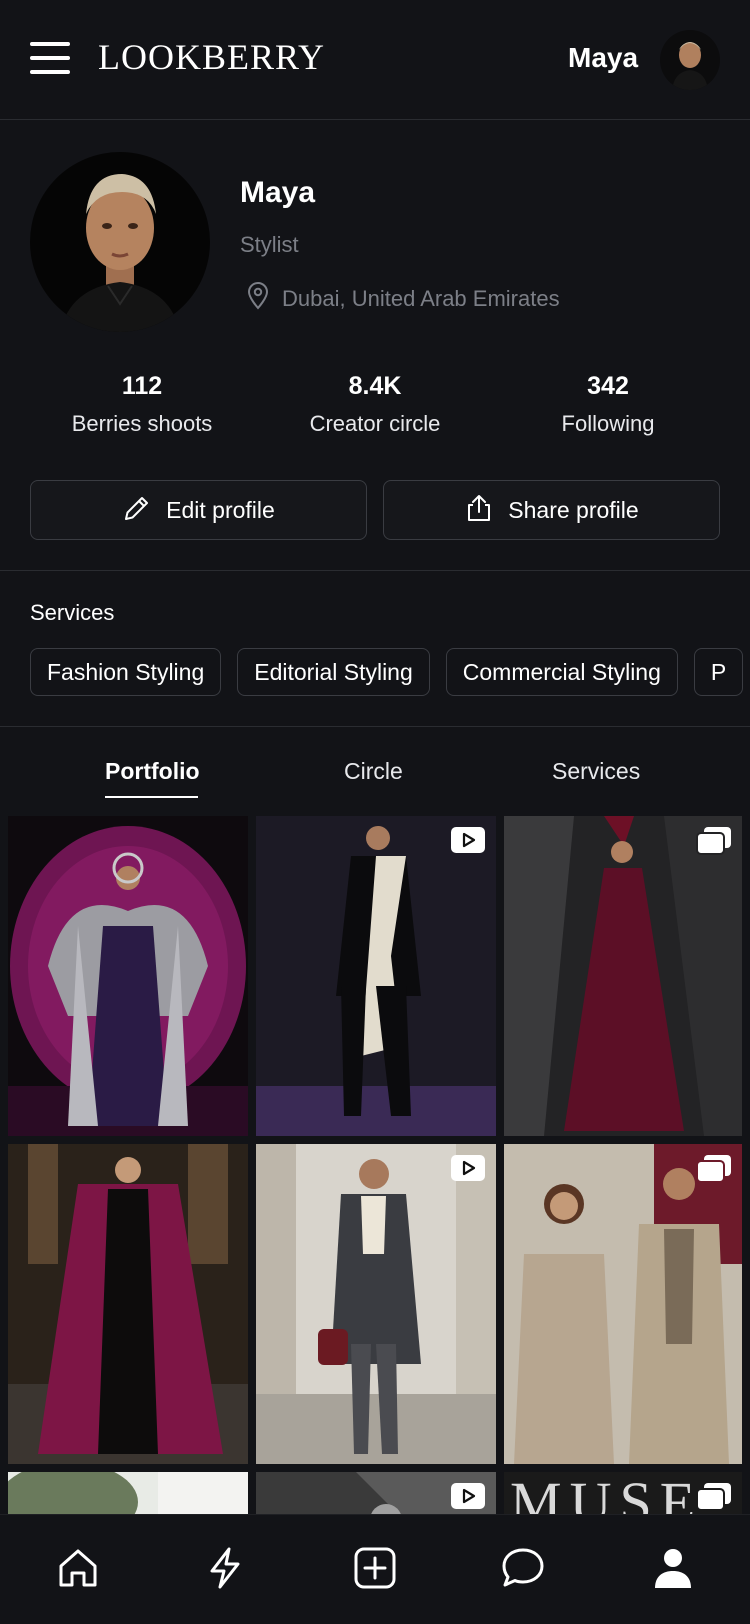 The width and height of the screenshot is (750, 1624). I want to click on header-avatar, so click(690, 60).